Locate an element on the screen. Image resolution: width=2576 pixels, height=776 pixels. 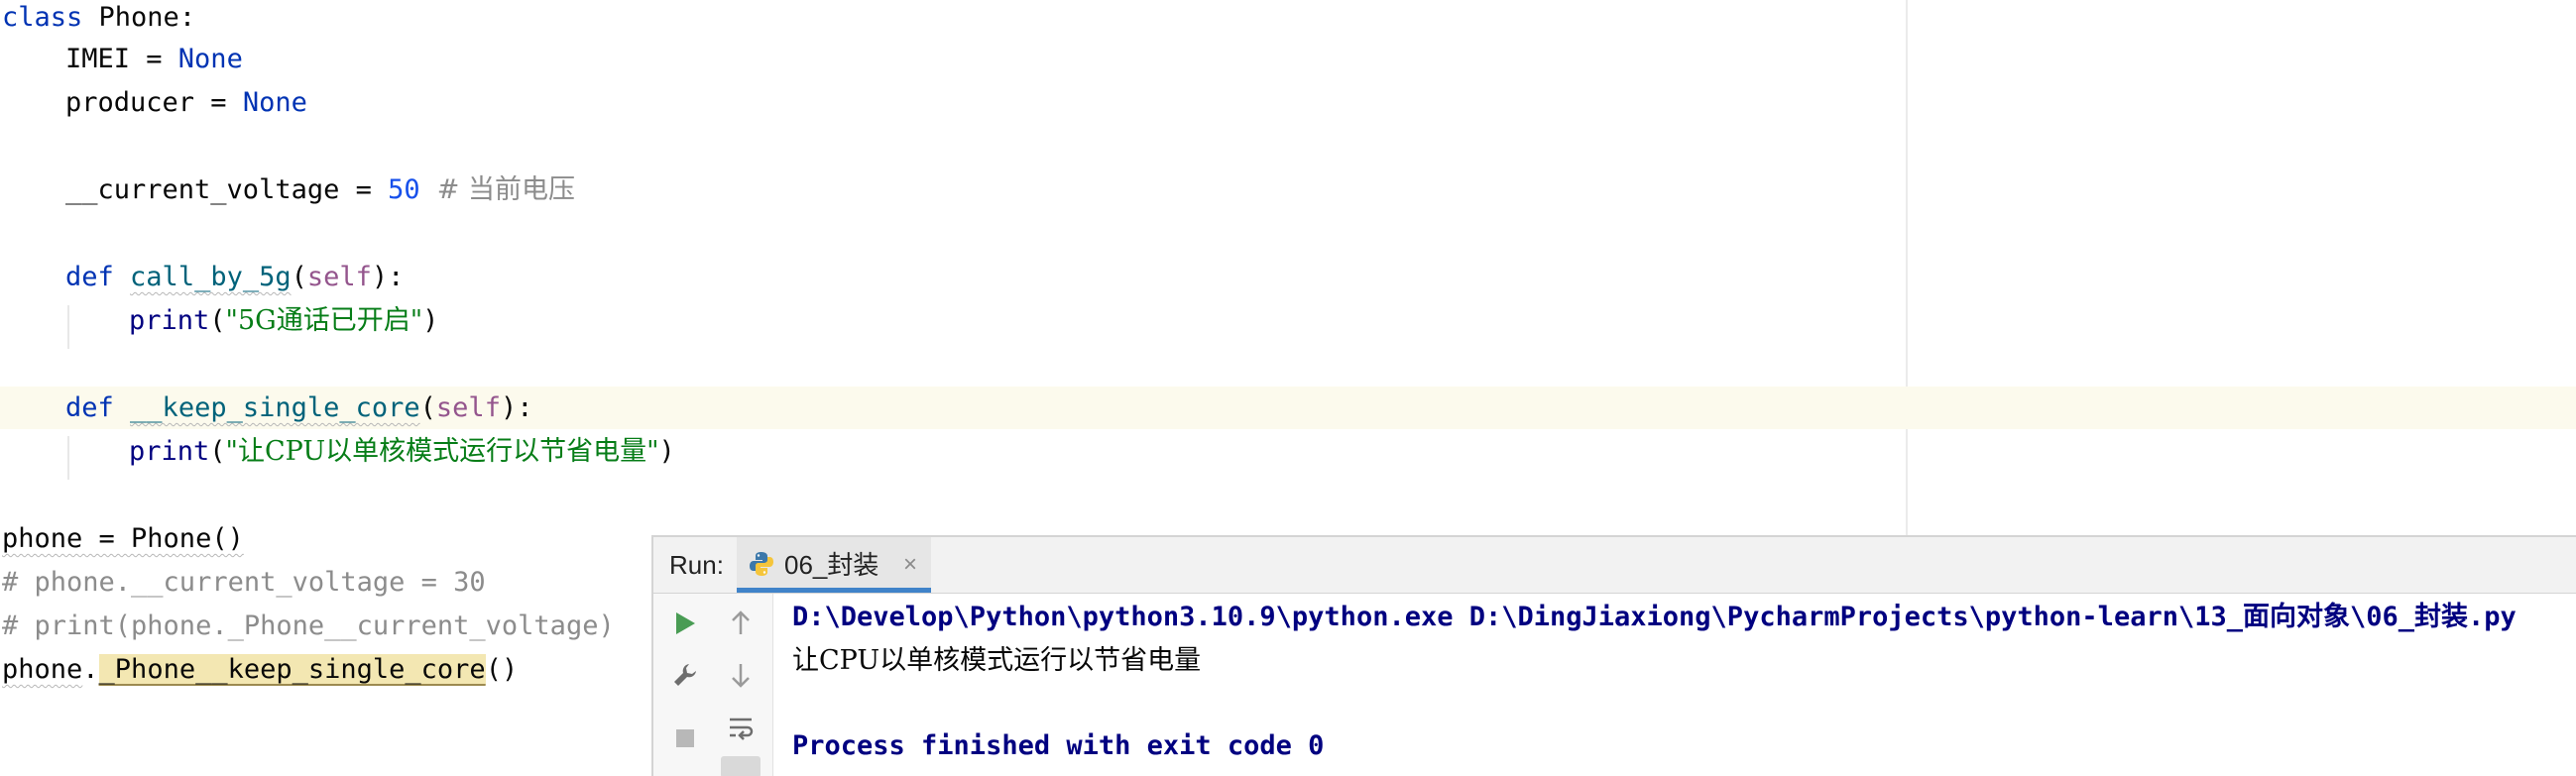
code-line-8: print("5G通话已开启") is located at coordinates (283, 321).